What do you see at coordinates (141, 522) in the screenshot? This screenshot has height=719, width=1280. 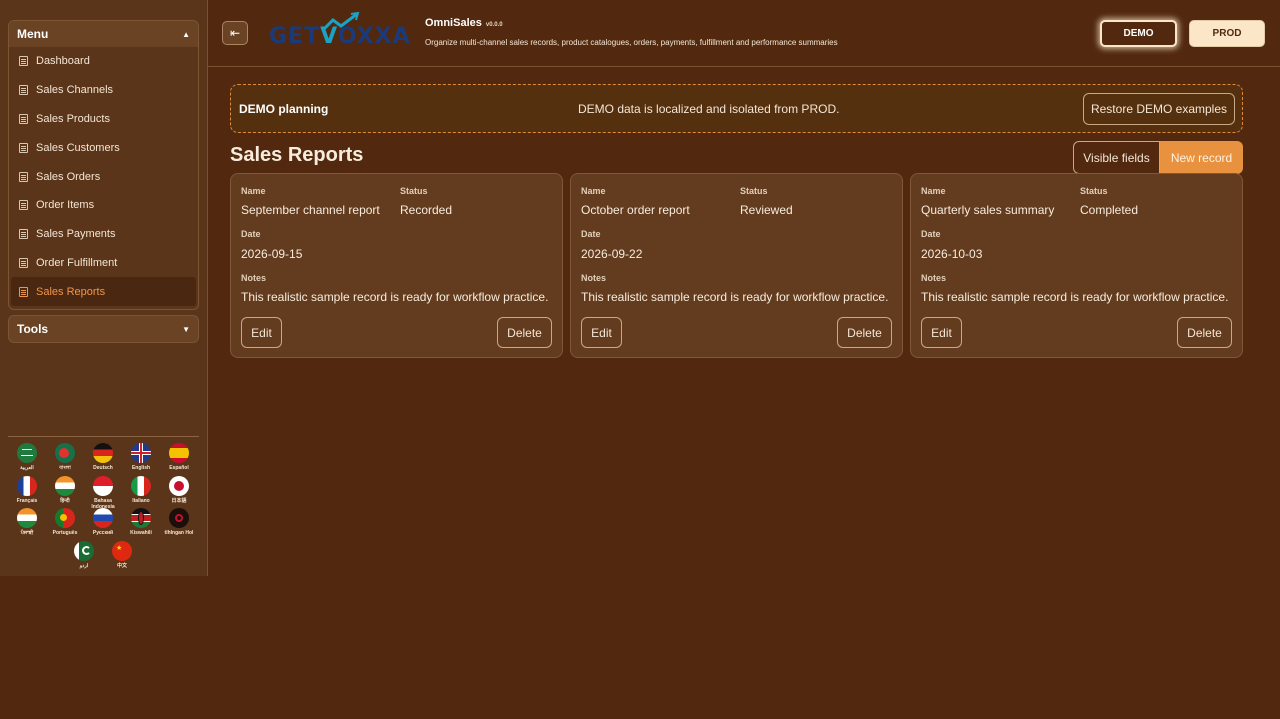 I see `language-swahili: Kiswahili` at bounding box center [141, 522].